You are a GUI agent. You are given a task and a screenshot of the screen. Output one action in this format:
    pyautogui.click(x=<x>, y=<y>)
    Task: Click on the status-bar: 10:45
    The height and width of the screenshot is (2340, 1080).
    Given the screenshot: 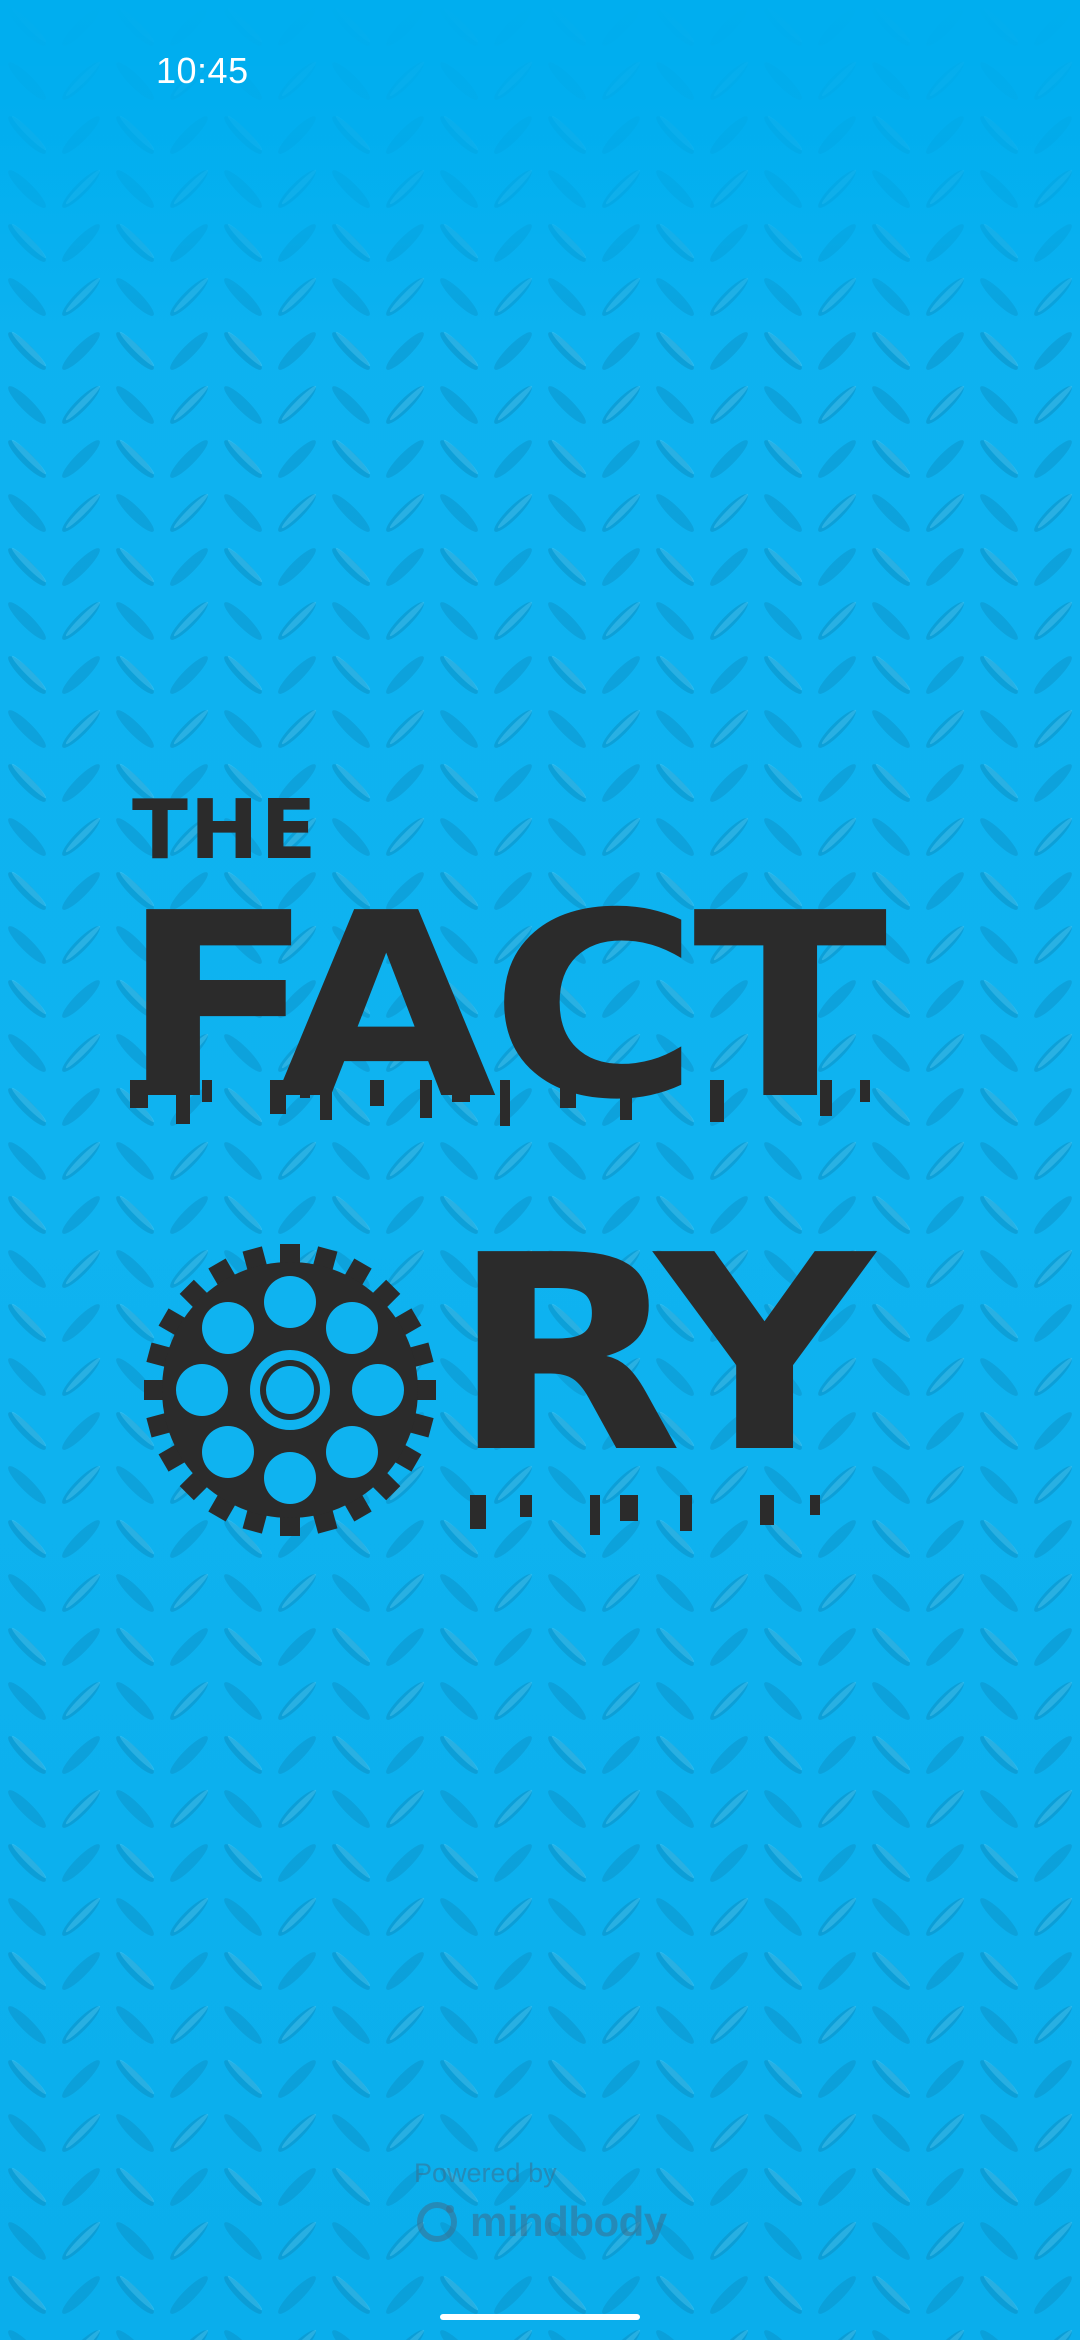 What is the action you would take?
    pyautogui.click(x=540, y=70)
    